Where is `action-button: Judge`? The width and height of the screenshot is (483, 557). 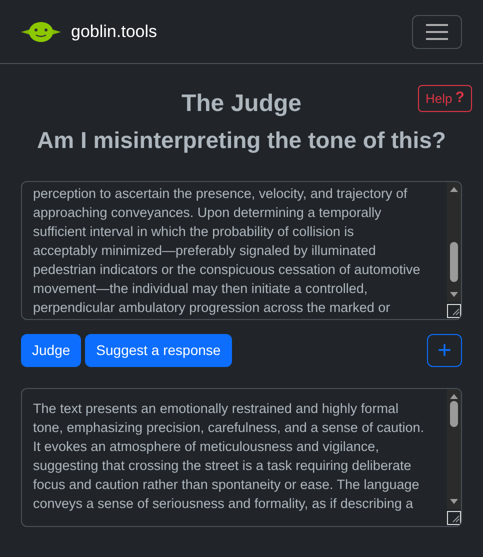
action-button: Judge is located at coordinates (51, 350).